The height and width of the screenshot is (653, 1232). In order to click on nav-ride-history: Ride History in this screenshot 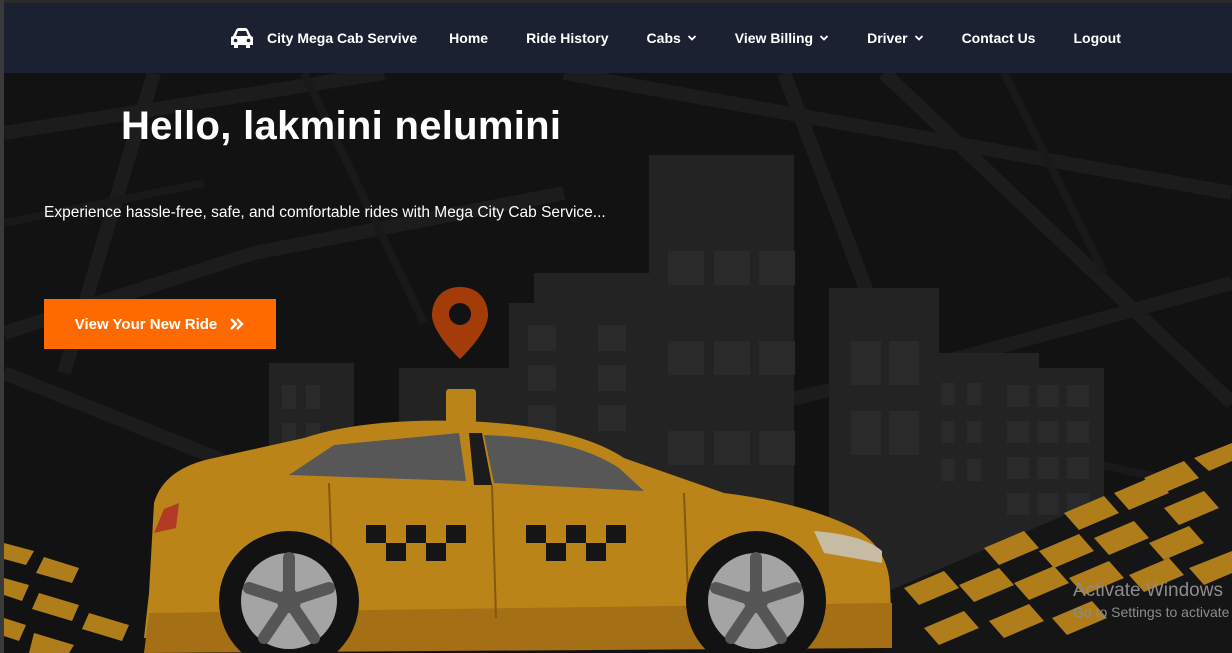, I will do `click(567, 38)`.